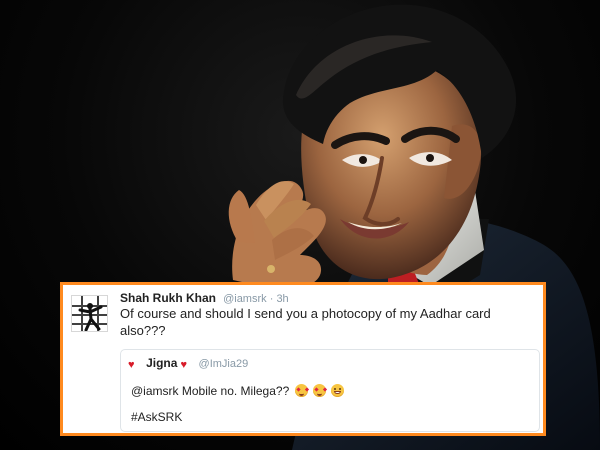  What do you see at coordinates (245, 299) in the screenshot?
I see `author-handle: @iamsrk` at bounding box center [245, 299].